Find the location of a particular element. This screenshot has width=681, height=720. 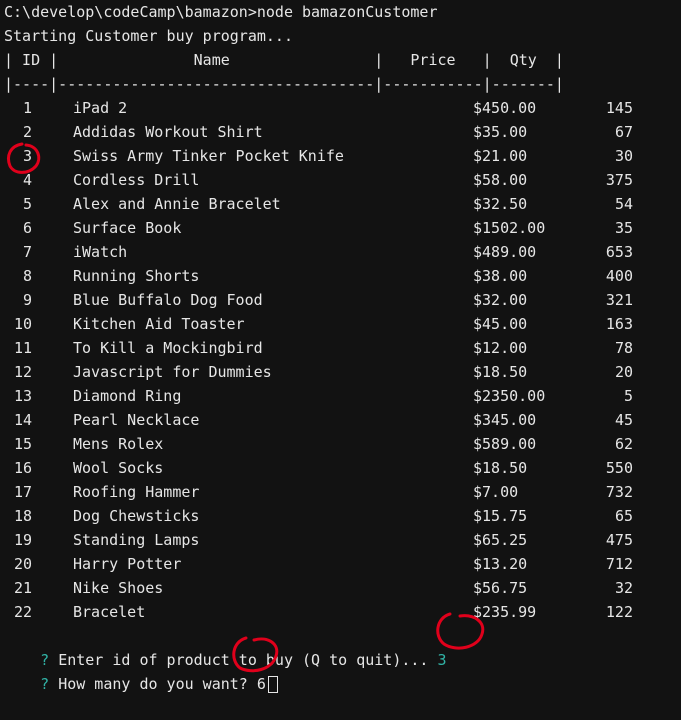

row-qty: 54 is located at coordinates (623, 204).